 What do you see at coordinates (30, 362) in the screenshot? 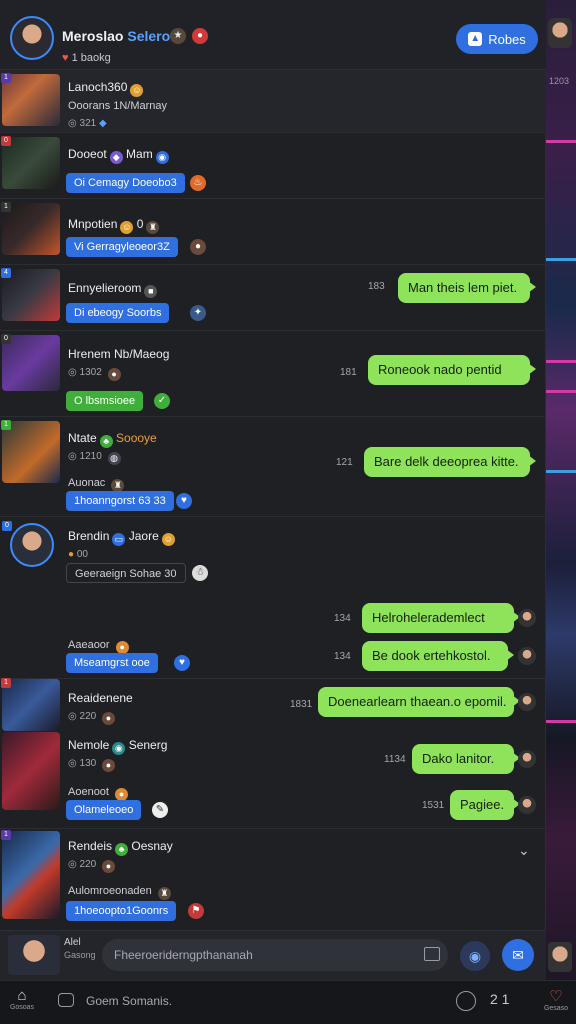
I see `user-thumbnail: 0` at bounding box center [30, 362].